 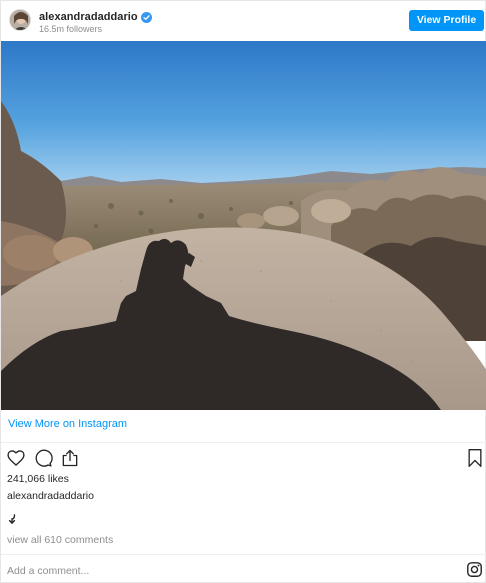 I want to click on username: alexandradaddario, so click(x=88, y=17).